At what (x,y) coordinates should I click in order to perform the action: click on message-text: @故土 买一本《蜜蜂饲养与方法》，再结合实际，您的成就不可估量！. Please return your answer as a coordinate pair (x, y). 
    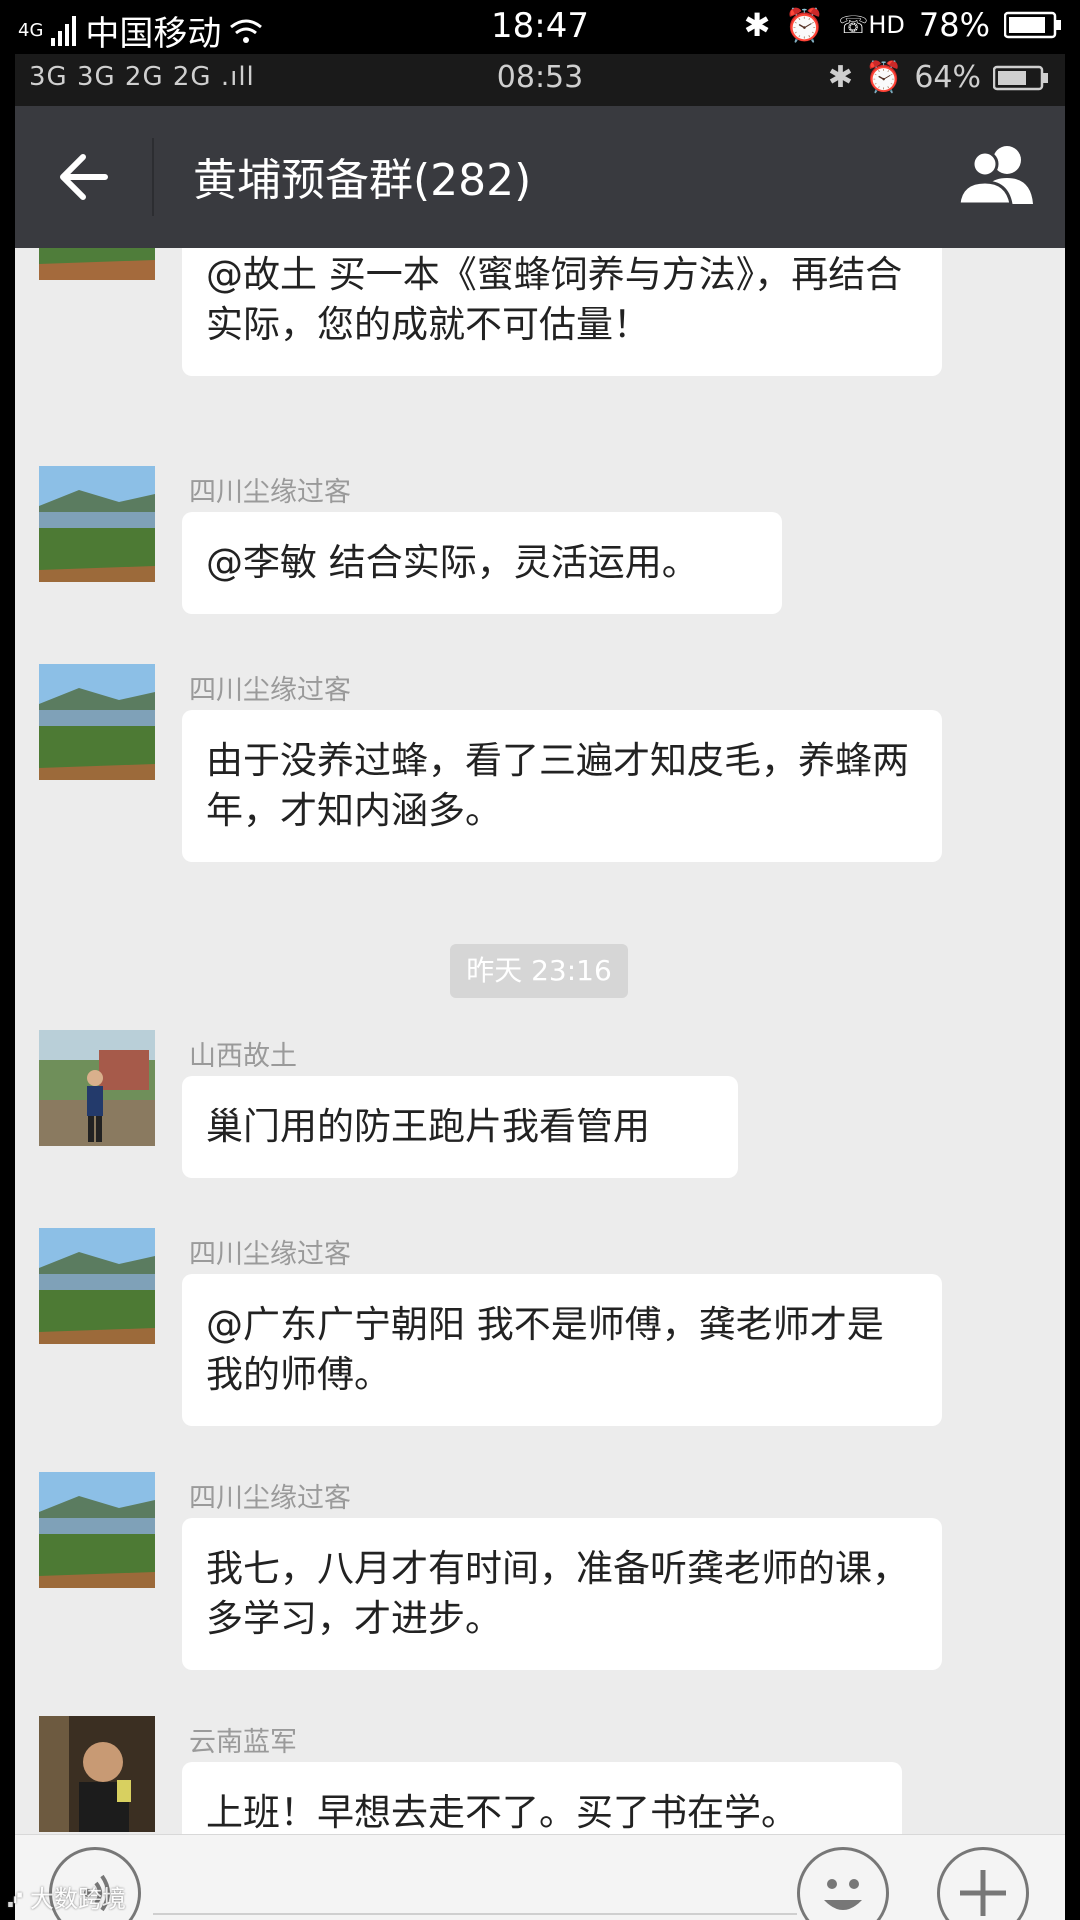
    Looking at the image, I should click on (554, 299).